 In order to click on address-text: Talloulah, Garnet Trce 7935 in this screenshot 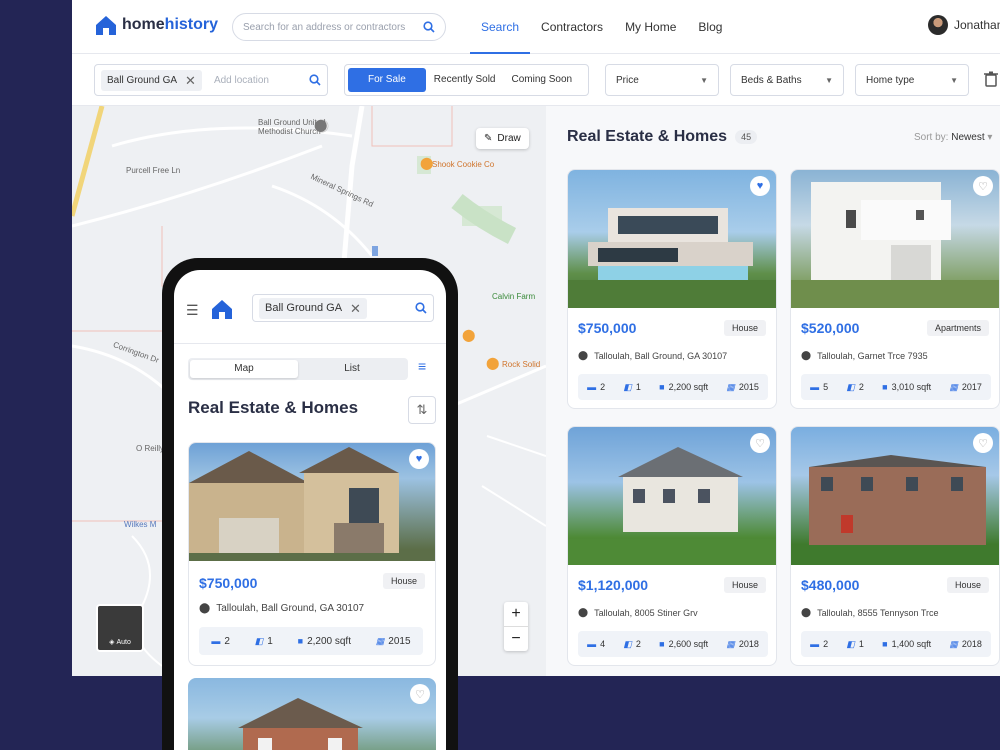, I will do `click(872, 355)`.